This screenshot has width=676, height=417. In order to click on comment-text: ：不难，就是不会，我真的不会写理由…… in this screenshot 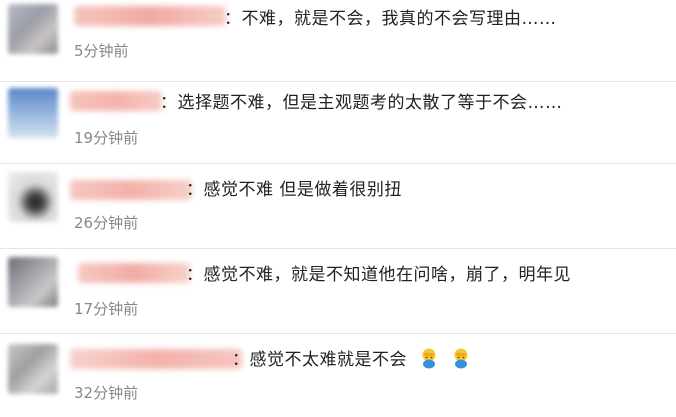, I will do `click(390, 19)`.